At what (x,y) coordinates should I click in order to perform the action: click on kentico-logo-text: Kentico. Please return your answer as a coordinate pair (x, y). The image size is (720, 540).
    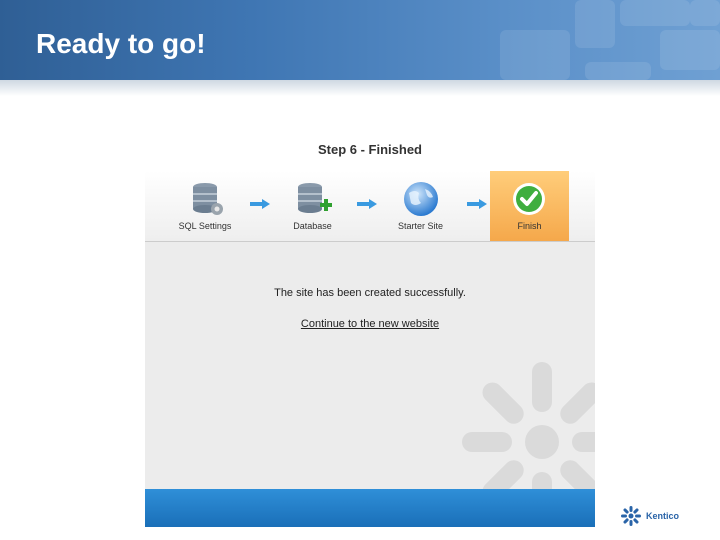
    Looking at the image, I should click on (663, 516).